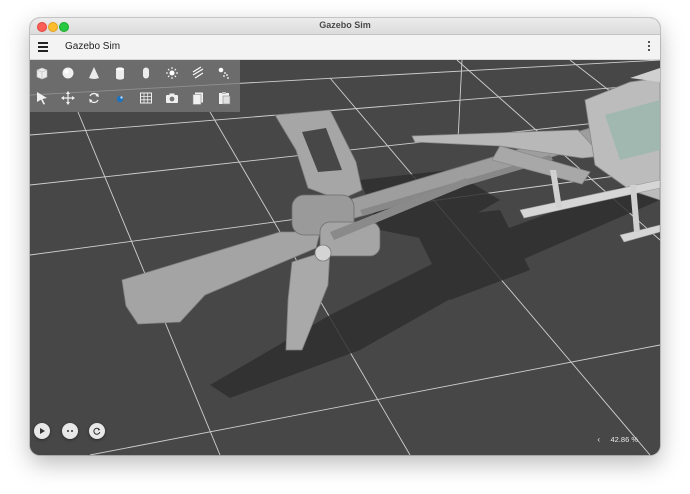  Describe the element at coordinates (198, 98) in the screenshot. I see `copy-icon` at that location.